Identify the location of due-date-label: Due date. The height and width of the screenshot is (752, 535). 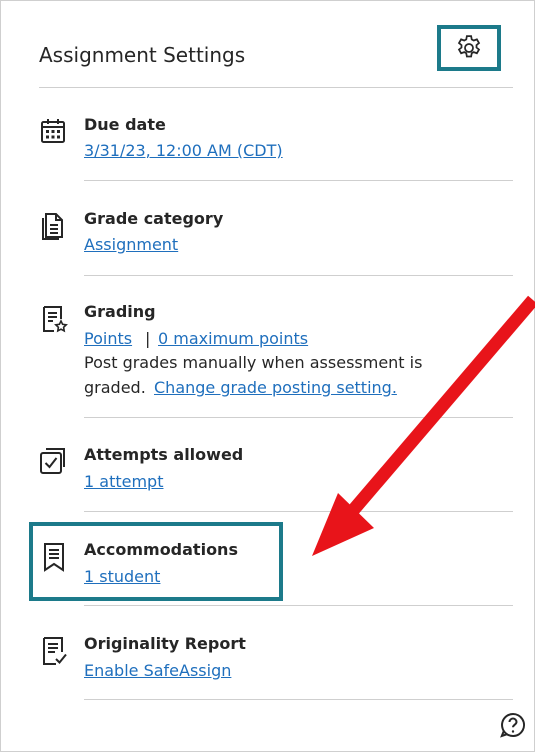
(125, 124).